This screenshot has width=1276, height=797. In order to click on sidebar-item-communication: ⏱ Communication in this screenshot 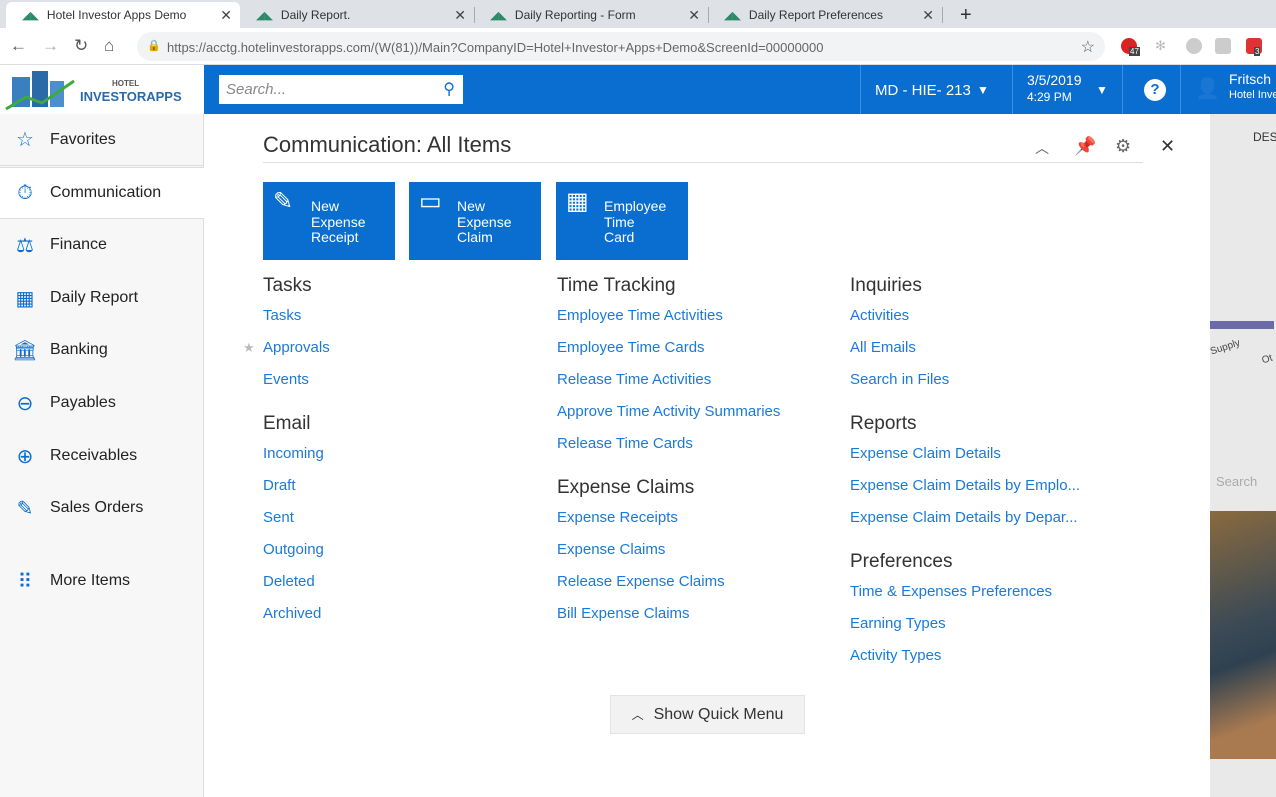, I will do `click(102, 193)`.